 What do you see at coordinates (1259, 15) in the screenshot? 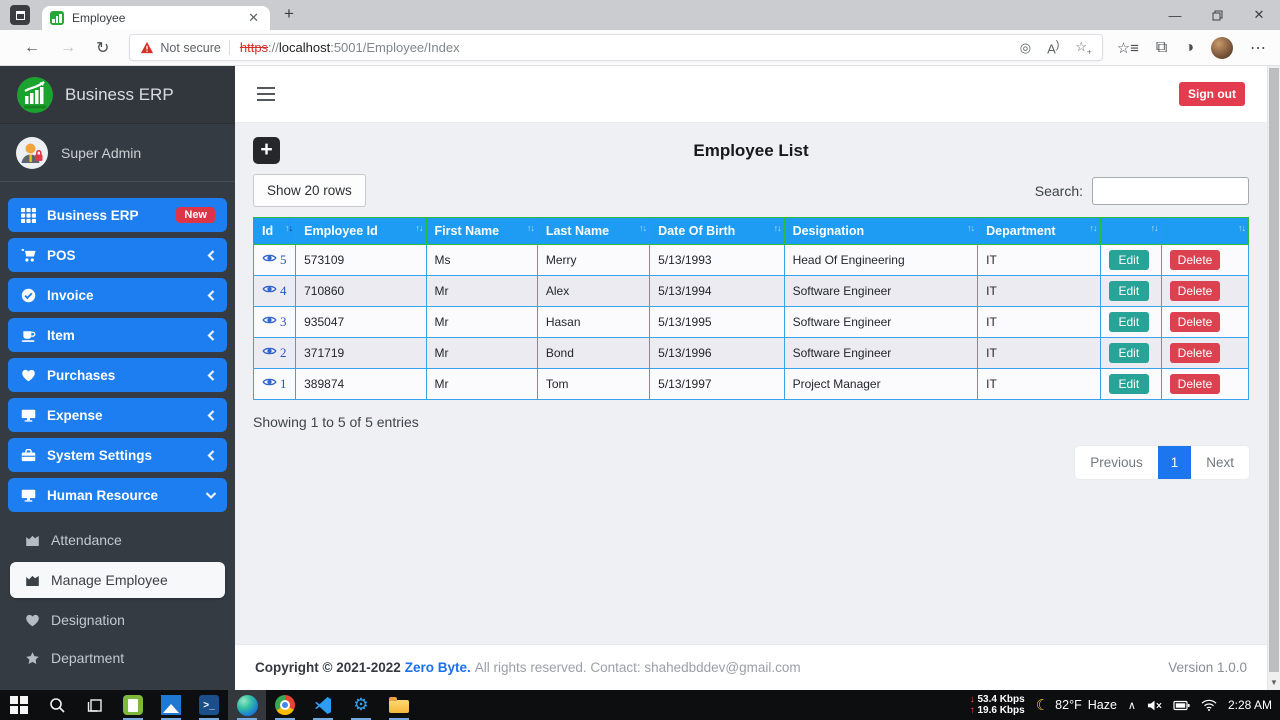
I see `window-close-button: ✕` at bounding box center [1259, 15].